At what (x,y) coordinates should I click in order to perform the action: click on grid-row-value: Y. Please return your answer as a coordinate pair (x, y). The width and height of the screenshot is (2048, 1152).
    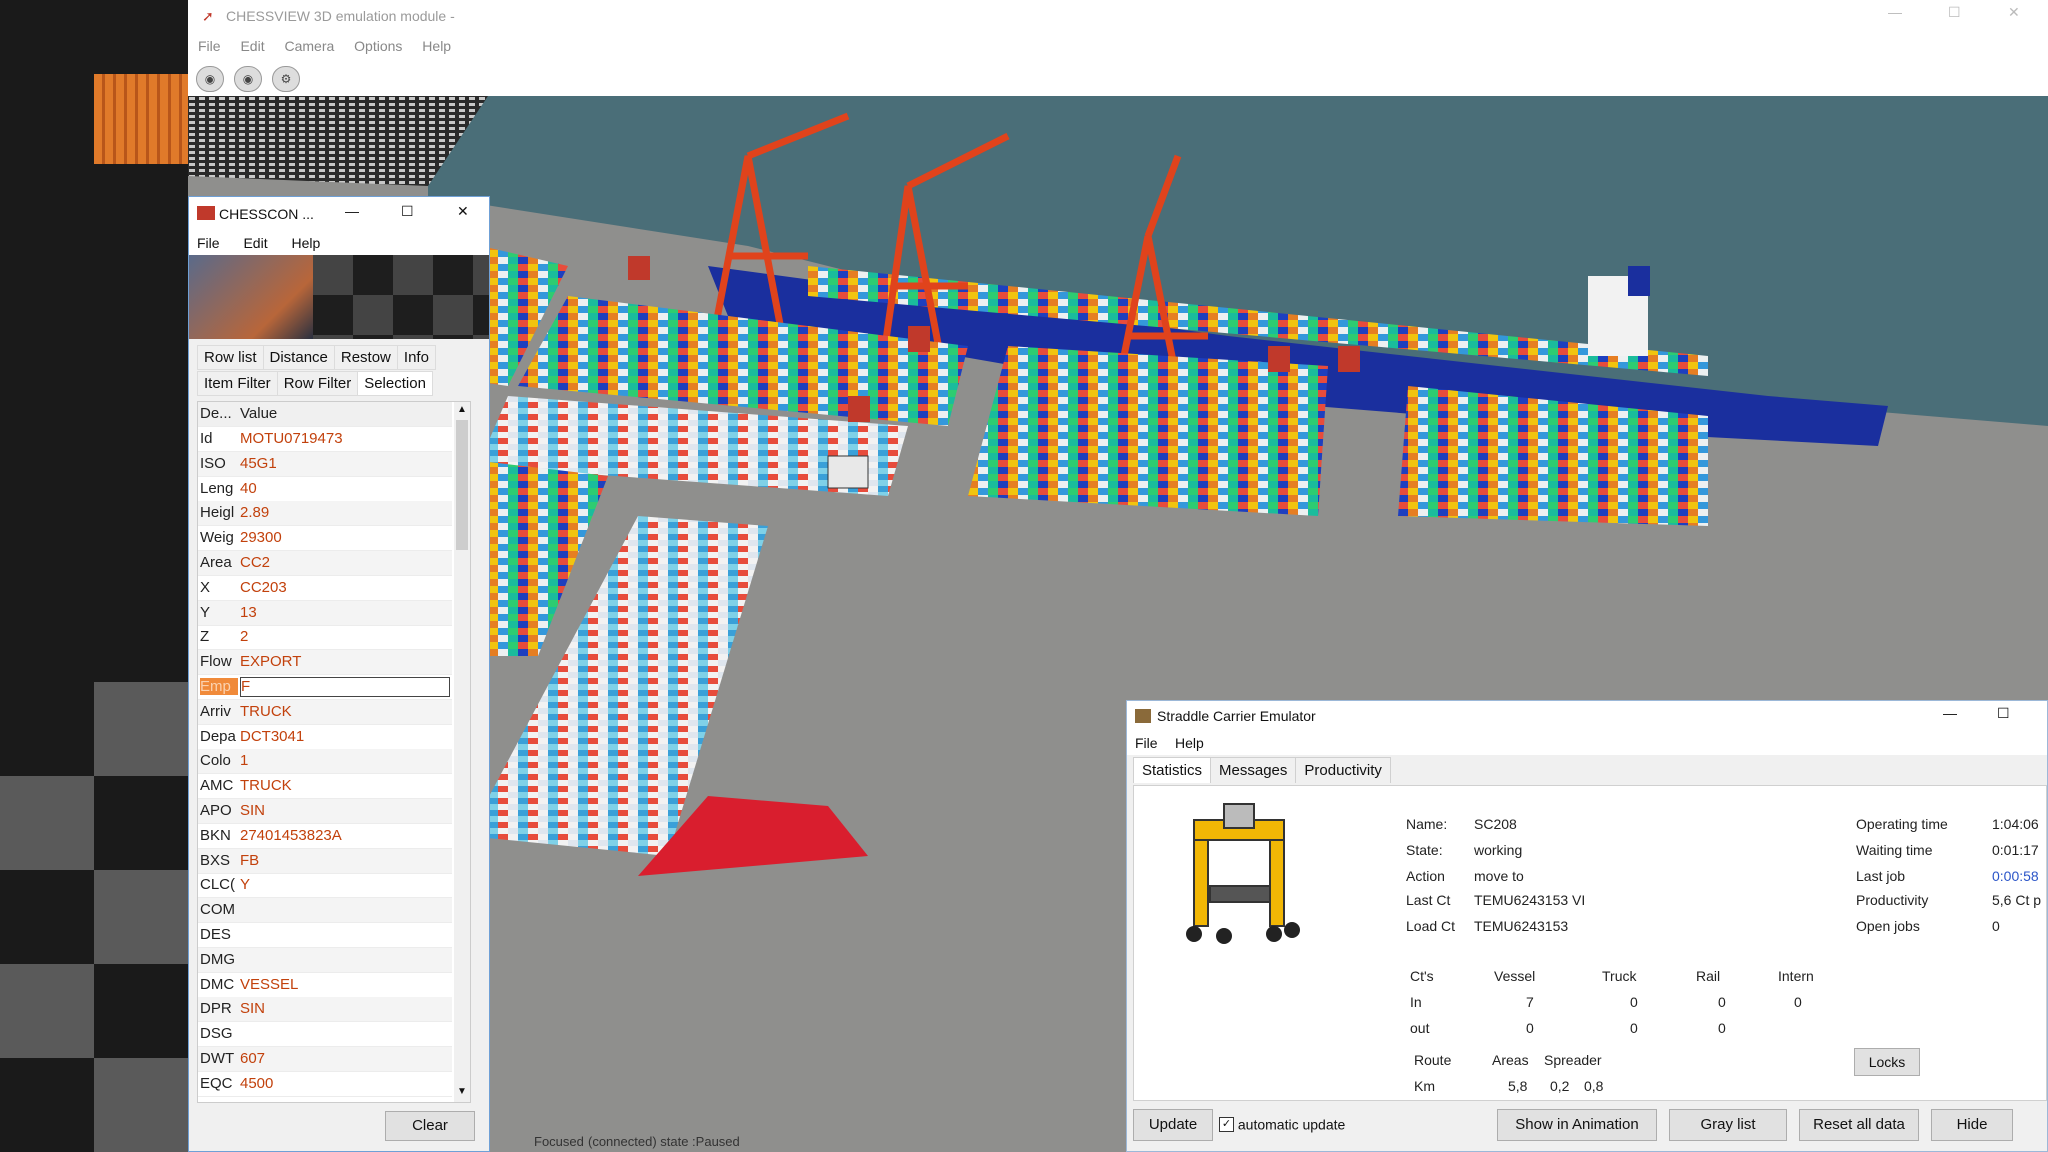
    Looking at the image, I should click on (344, 884).